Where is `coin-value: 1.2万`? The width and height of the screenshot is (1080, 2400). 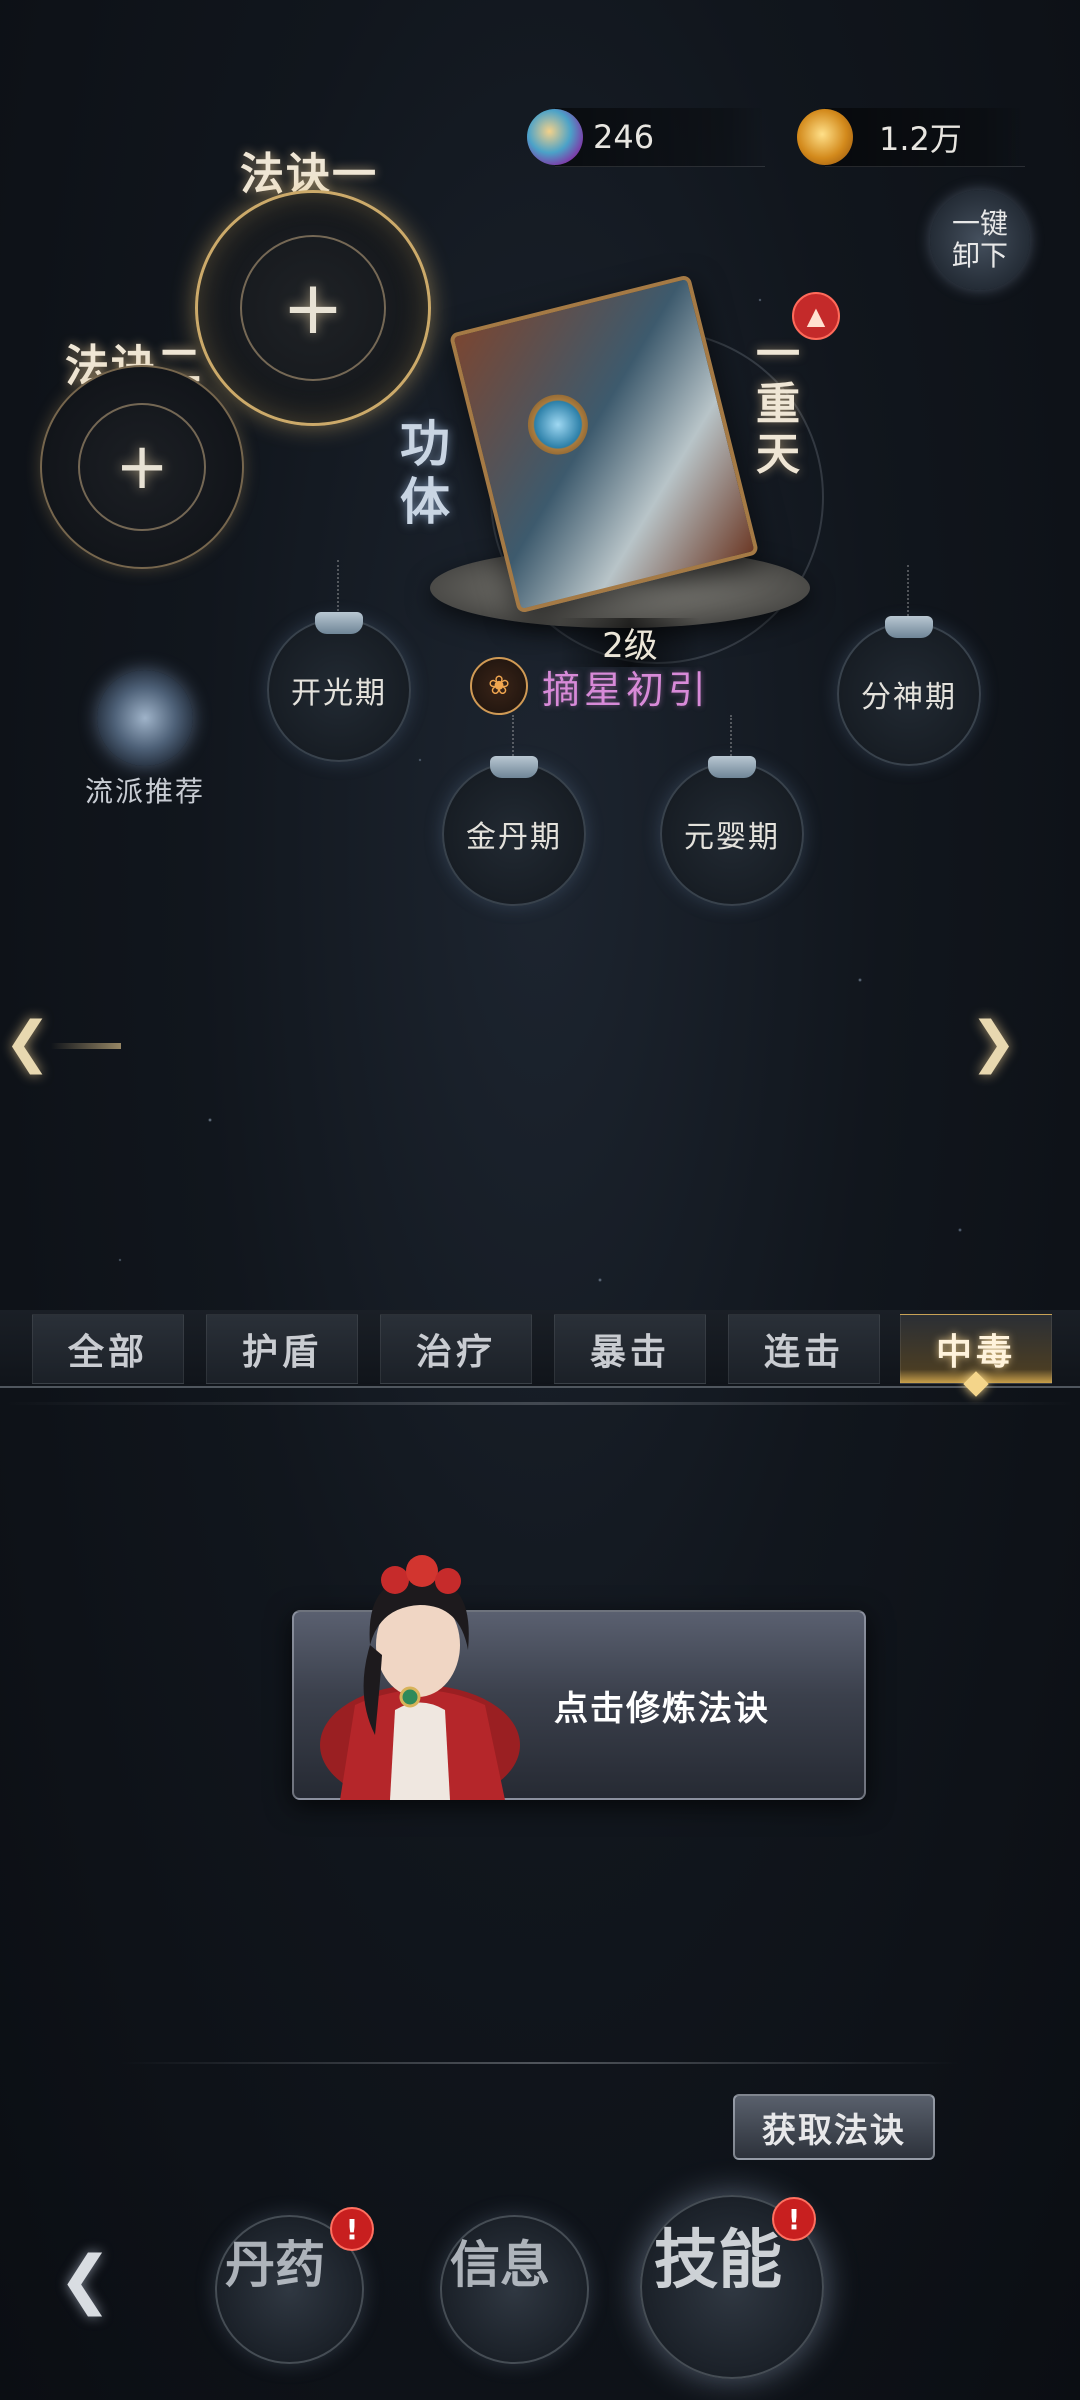 coin-value: 1.2万 is located at coordinates (920, 139).